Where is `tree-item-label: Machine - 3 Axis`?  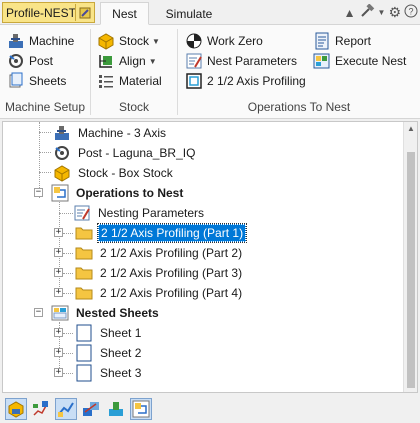
tree-item-label: Machine - 3 Axis is located at coordinates (122, 133).